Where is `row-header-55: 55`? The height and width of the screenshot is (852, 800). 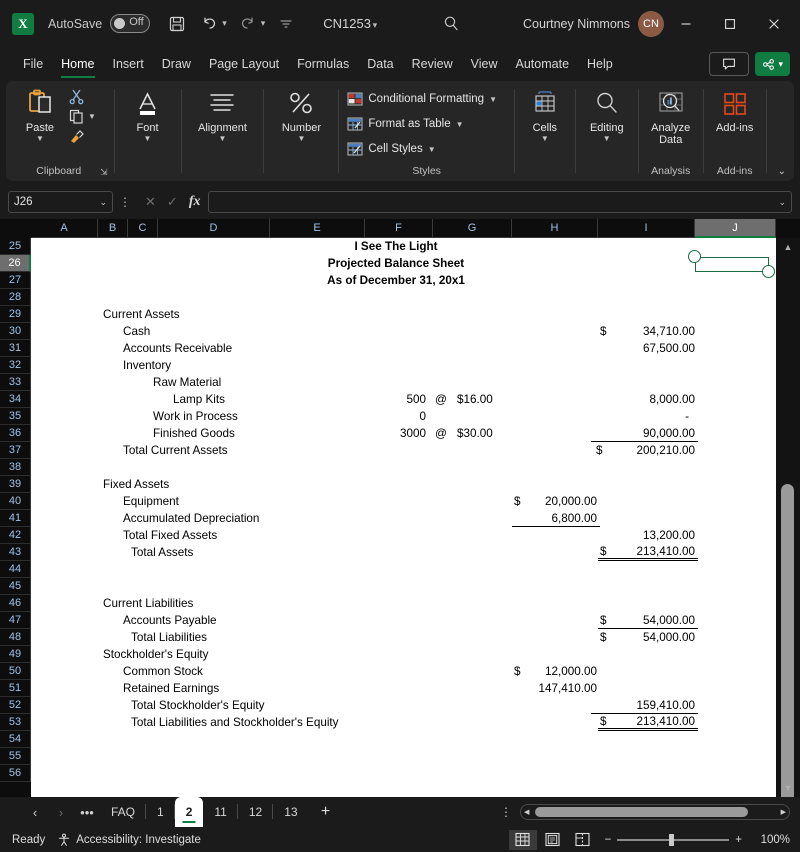 row-header-55: 55 is located at coordinates (15, 756).